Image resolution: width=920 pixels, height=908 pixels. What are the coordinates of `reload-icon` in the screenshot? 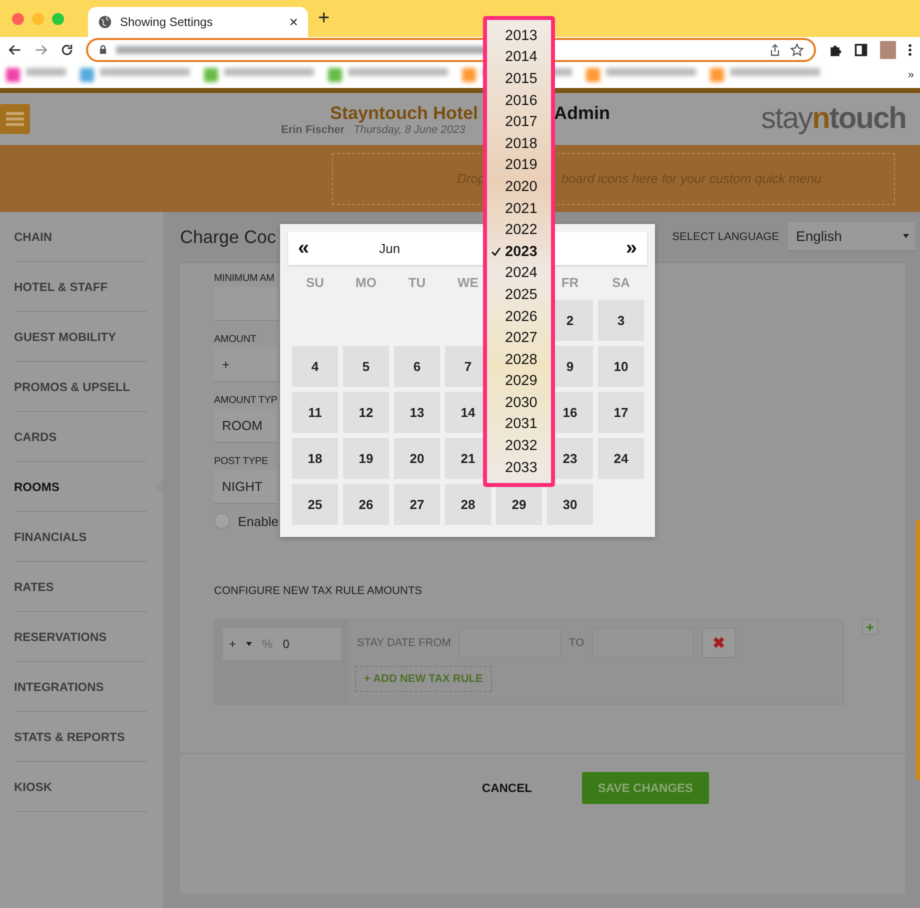 It's located at (67, 49).